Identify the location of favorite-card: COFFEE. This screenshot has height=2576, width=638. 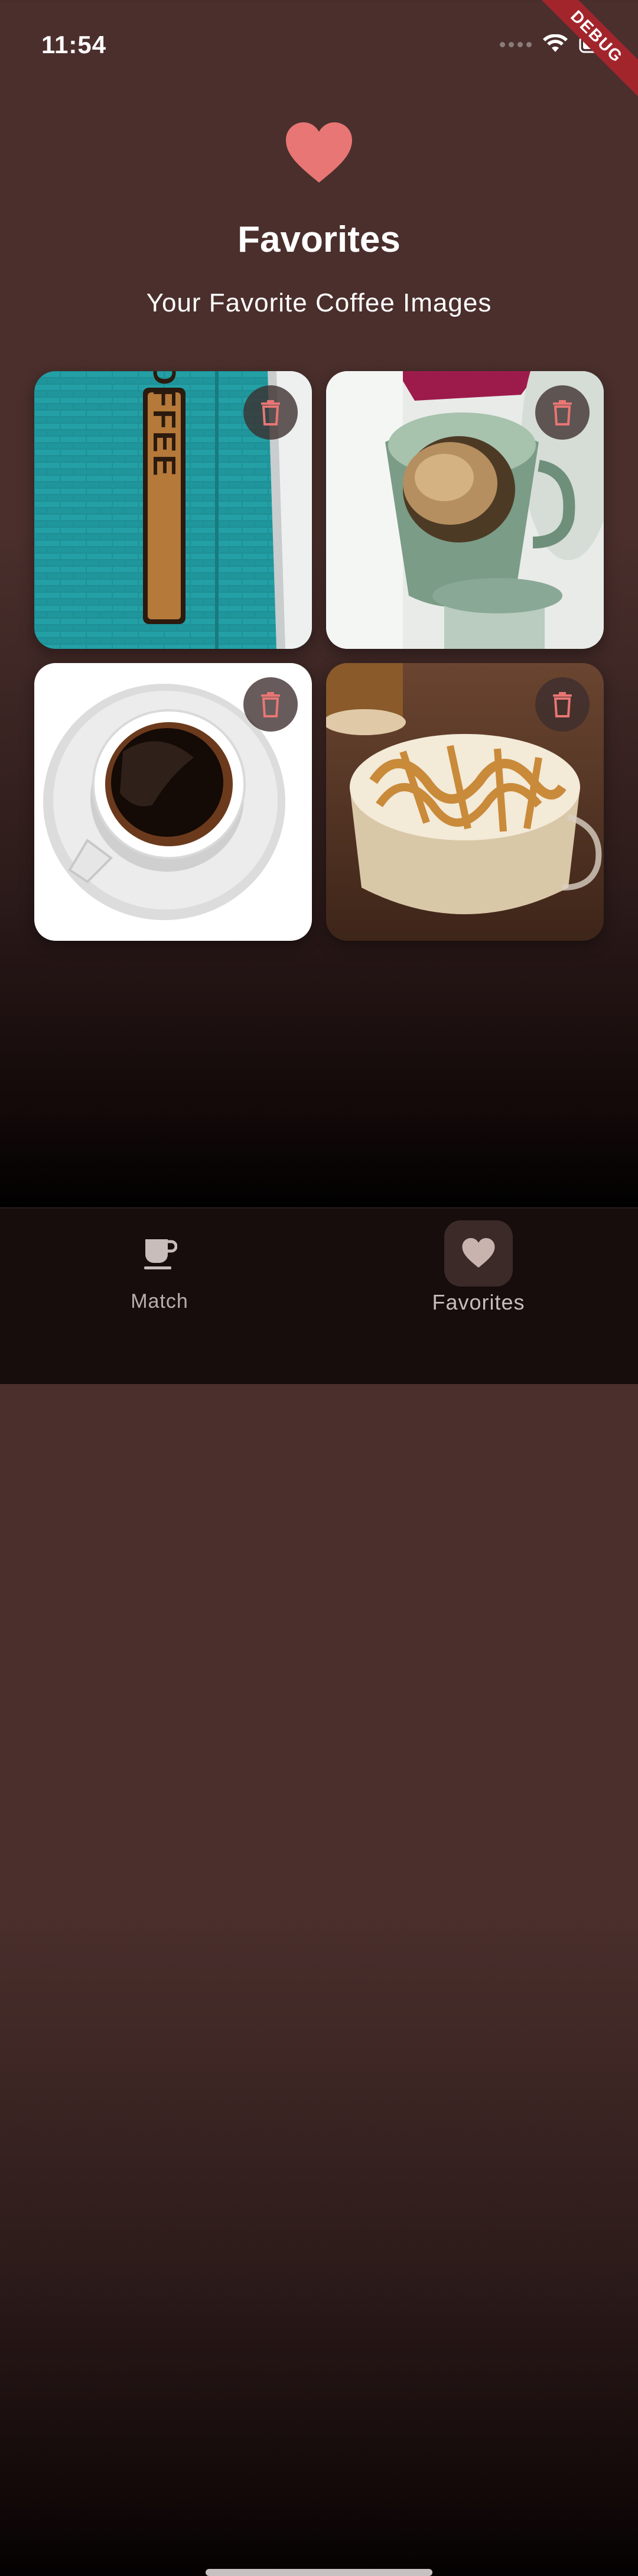
(173, 510).